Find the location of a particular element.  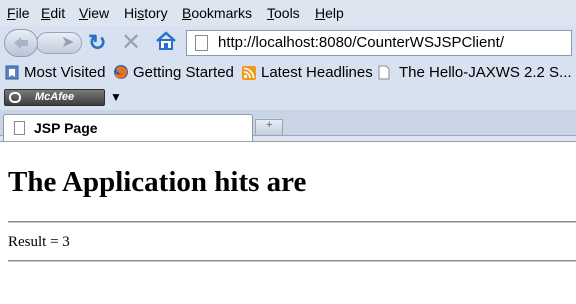

menu-view: View is located at coordinates (94, 13).